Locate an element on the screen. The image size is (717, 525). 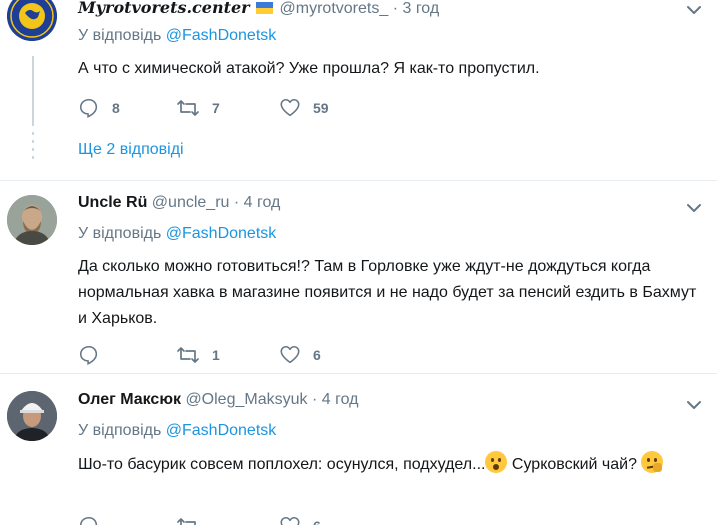
myrotvorets-logo-icon is located at coordinates (32, 20).